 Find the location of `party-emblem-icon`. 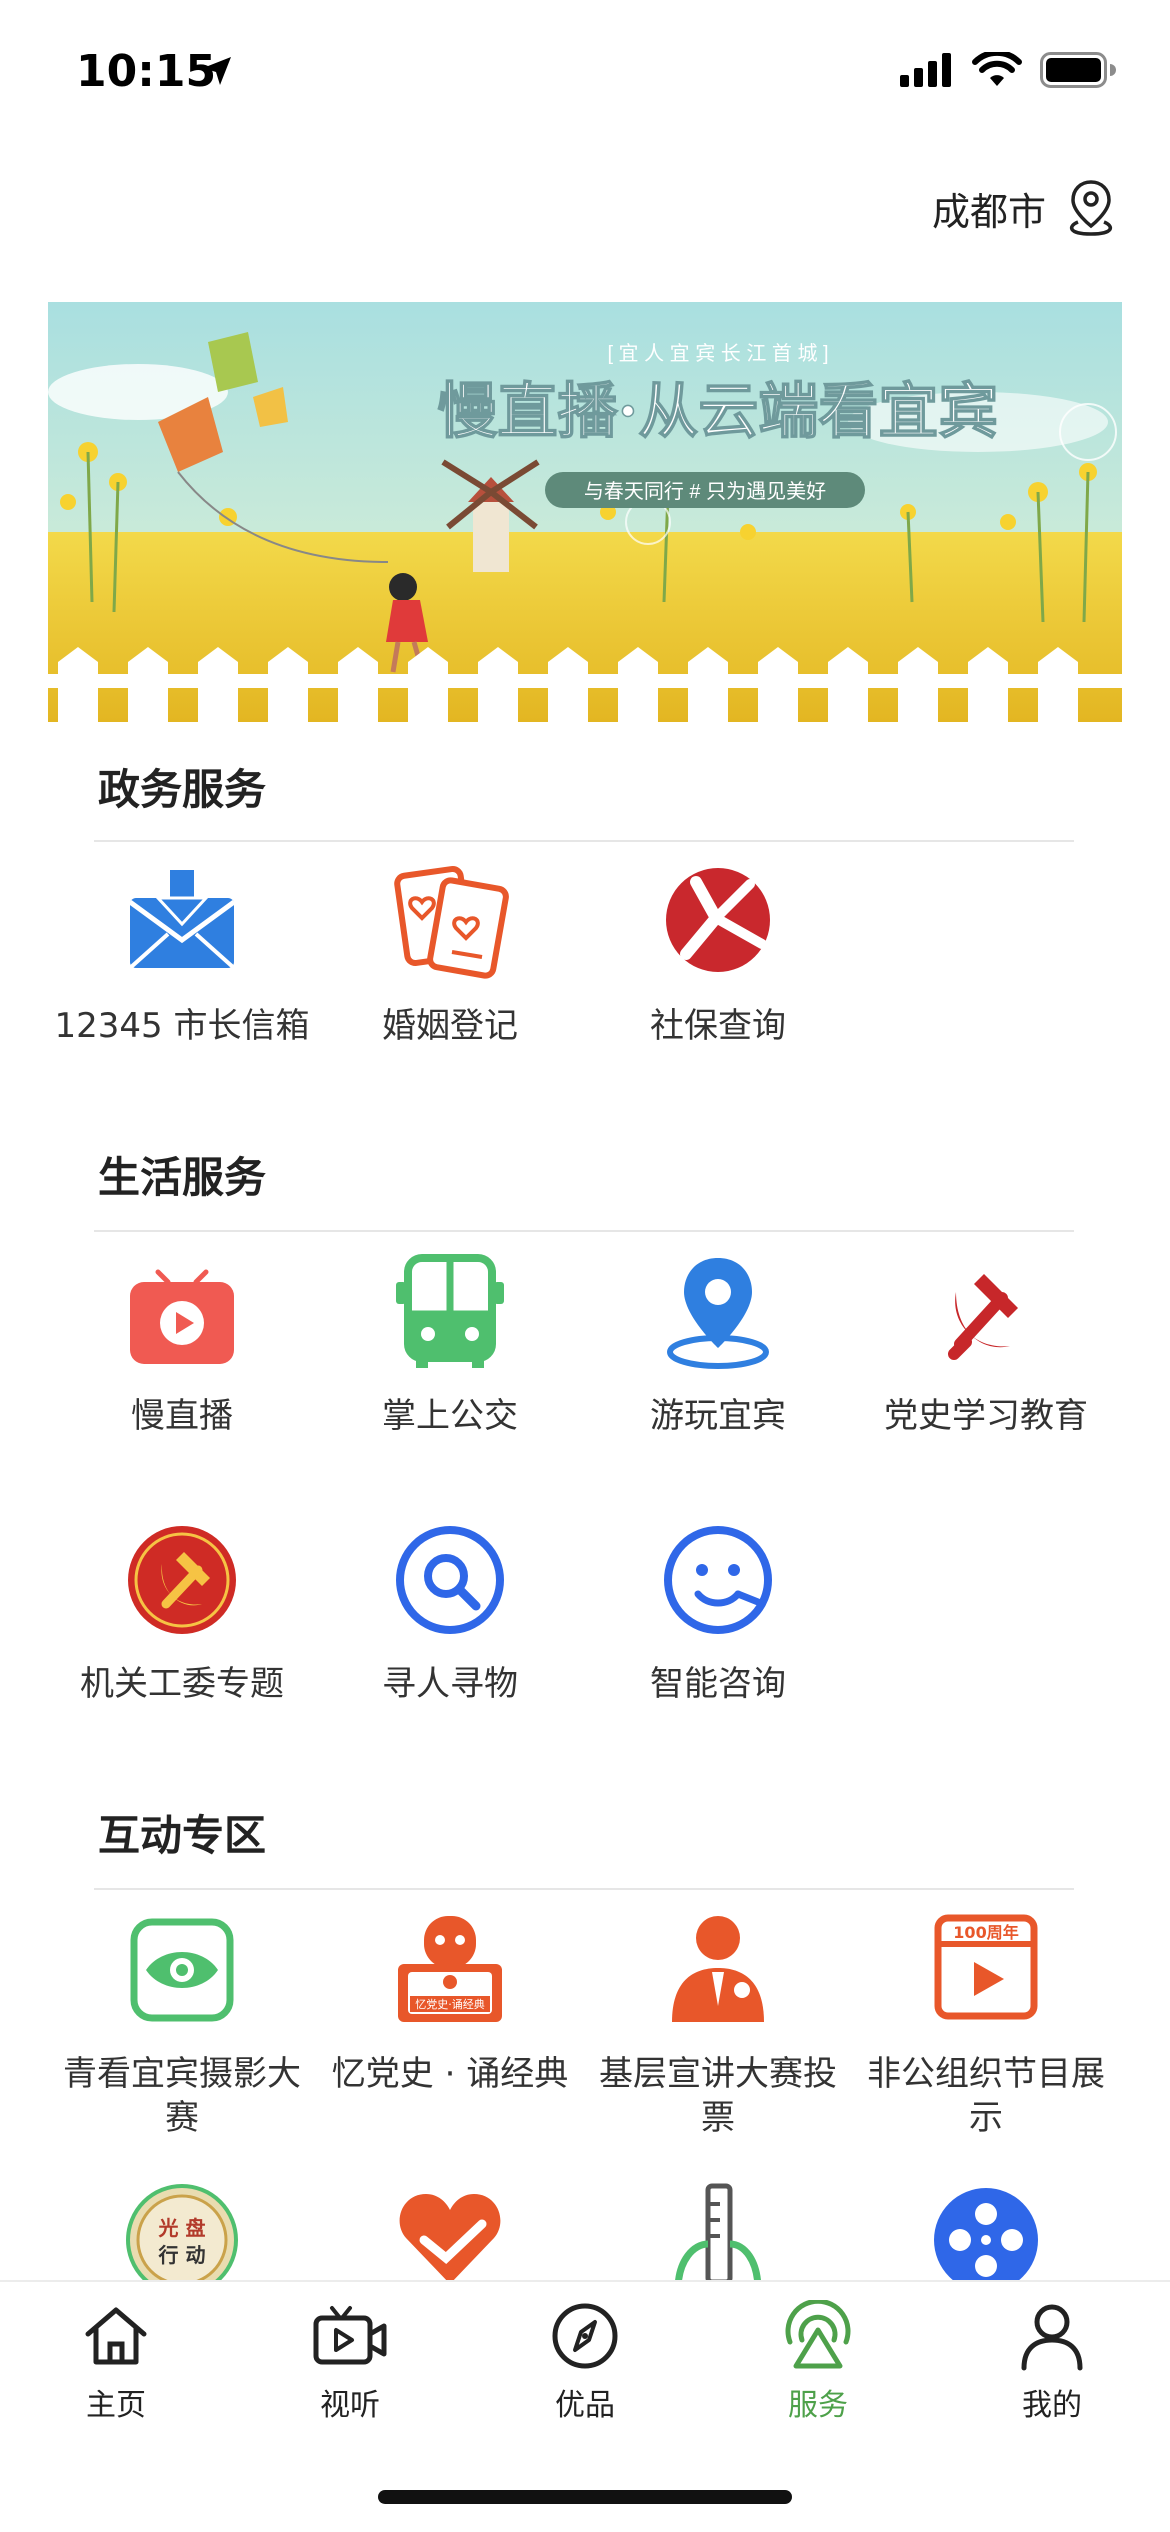

party-emblem-icon is located at coordinates (983, 1317).